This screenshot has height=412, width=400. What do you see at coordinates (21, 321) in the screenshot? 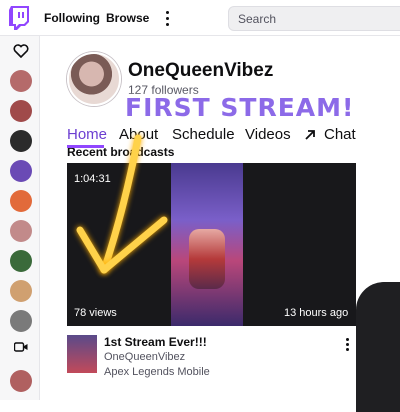
I see `followed-channel-9-avatar` at bounding box center [21, 321].